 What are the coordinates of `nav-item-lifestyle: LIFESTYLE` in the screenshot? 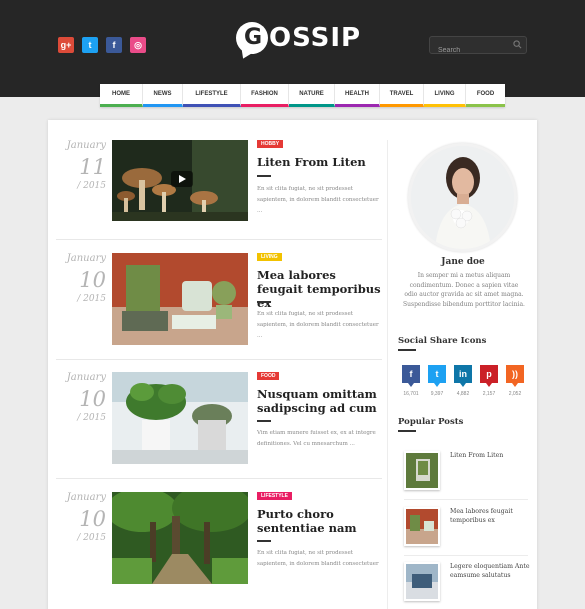 It's located at (212, 95).